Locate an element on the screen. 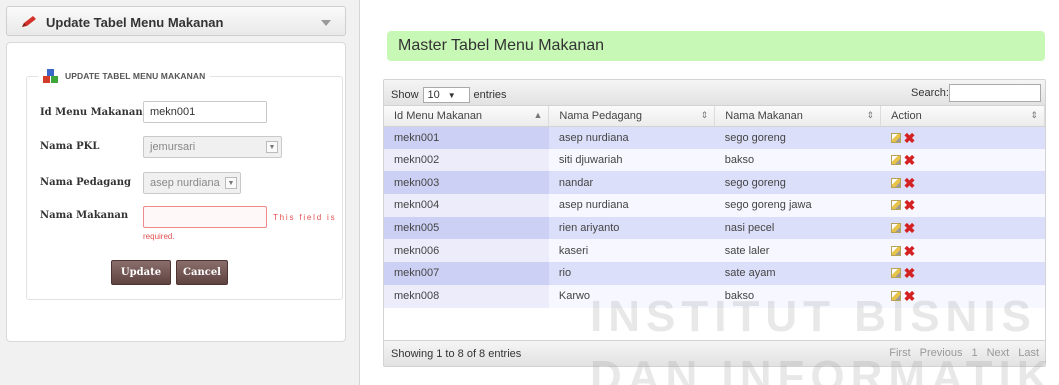 Image resolution: width=1059 pixels, height=385 pixels. master-title: Master Tabel Menu Makanan is located at coordinates (716, 46).